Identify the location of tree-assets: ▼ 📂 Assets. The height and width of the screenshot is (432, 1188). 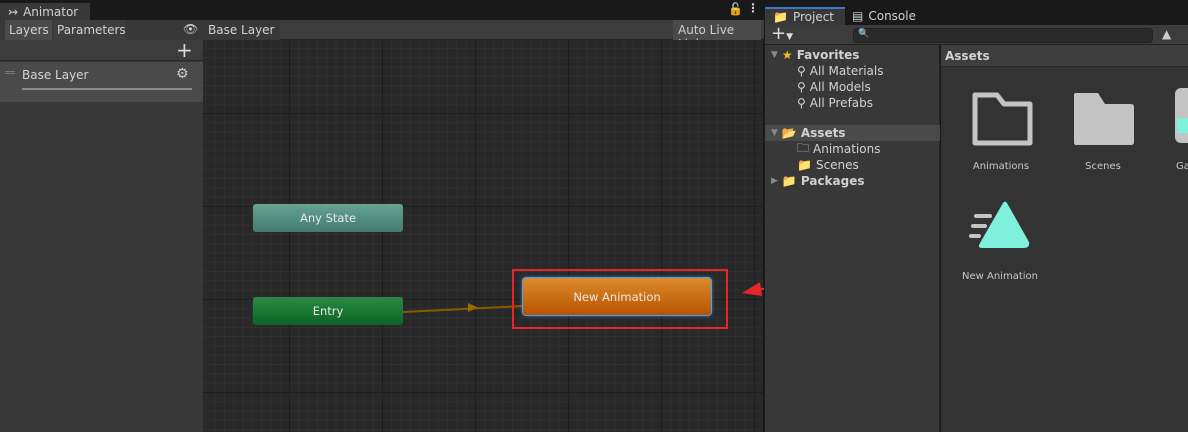
(852, 133).